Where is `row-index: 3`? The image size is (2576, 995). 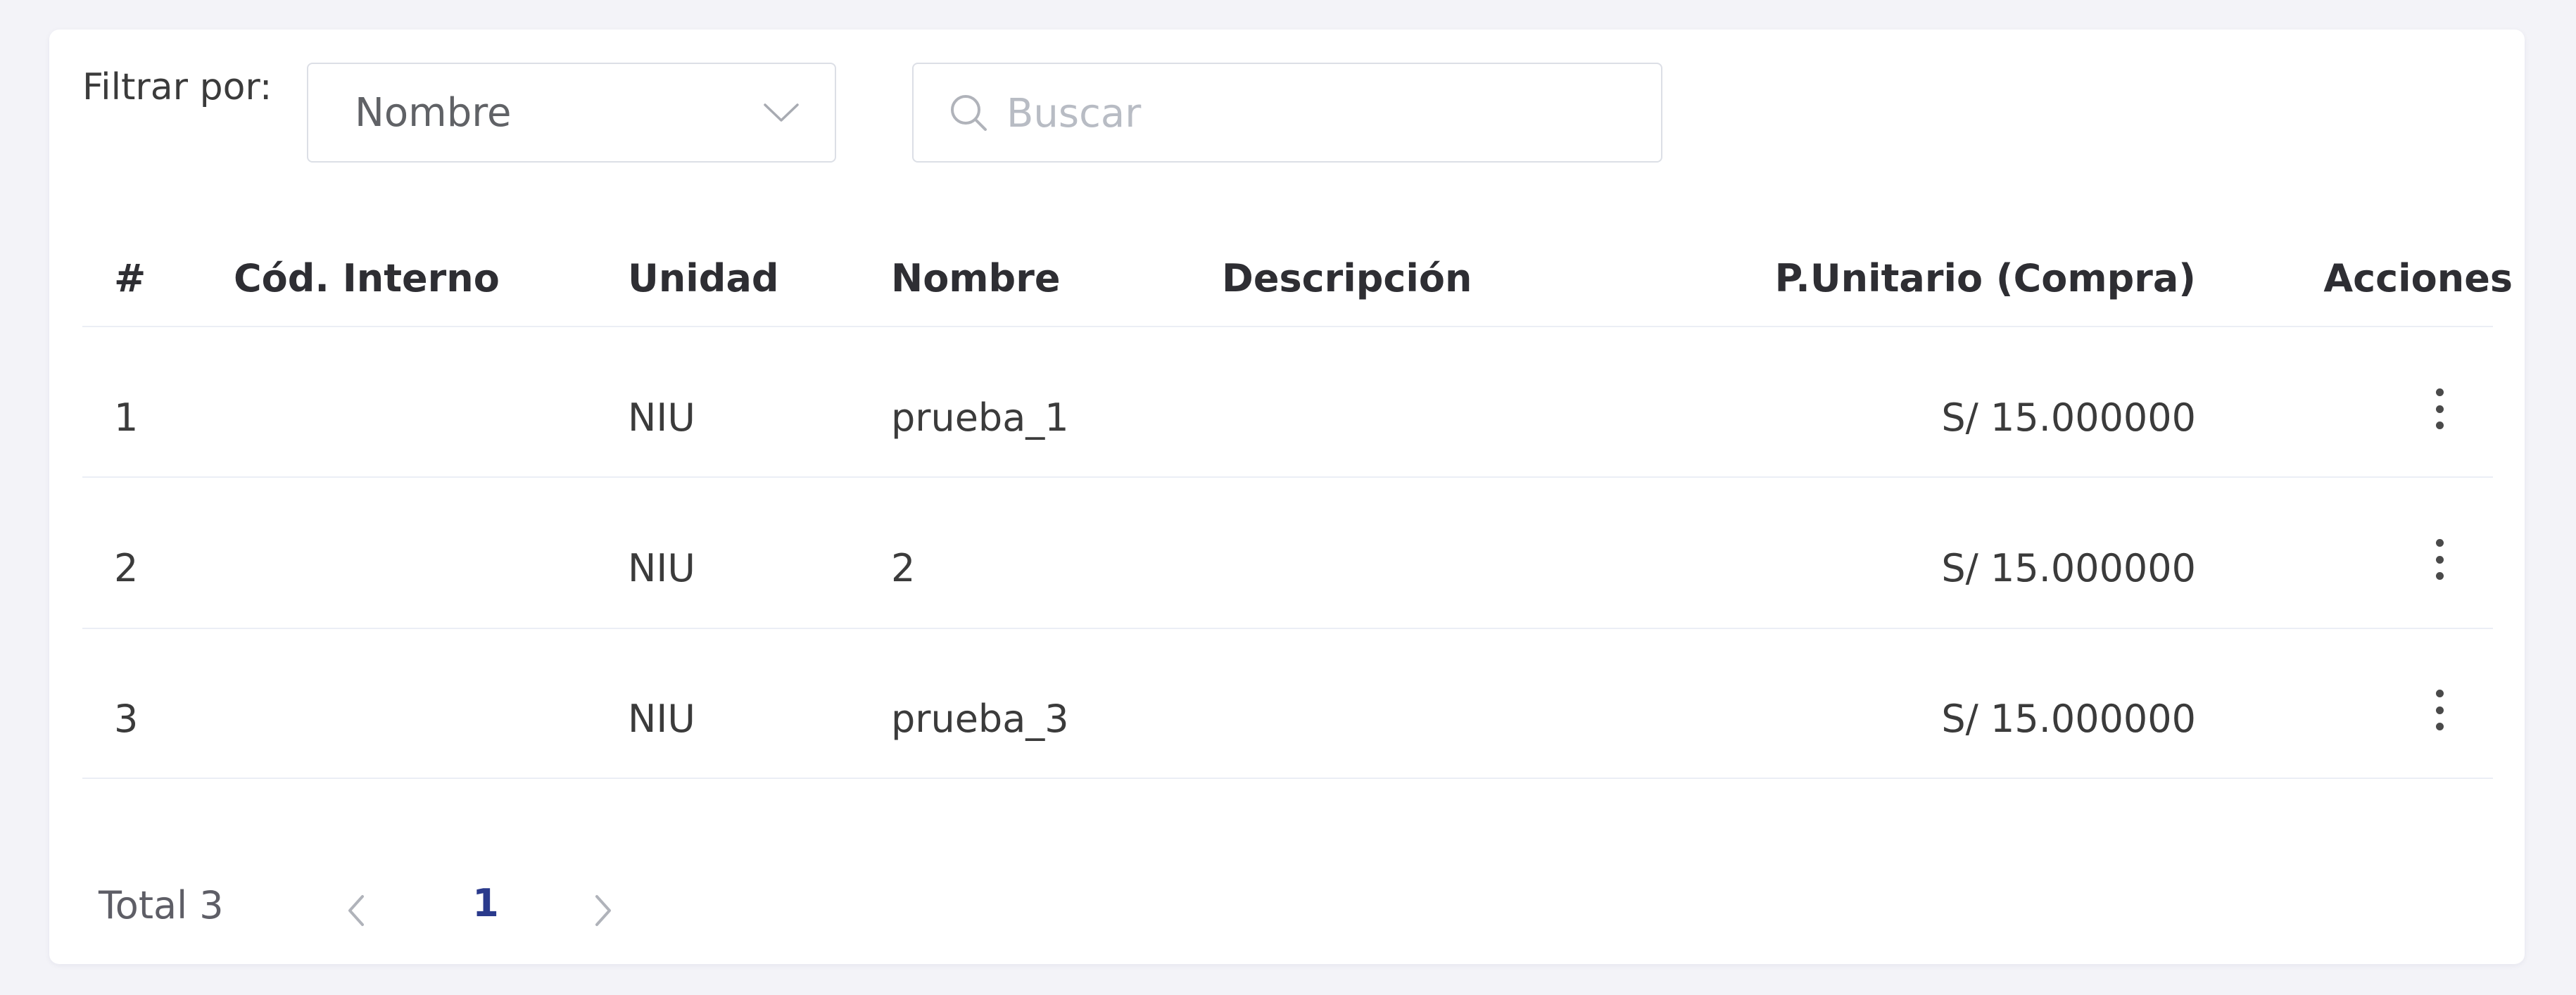 row-index: 3 is located at coordinates (126, 719).